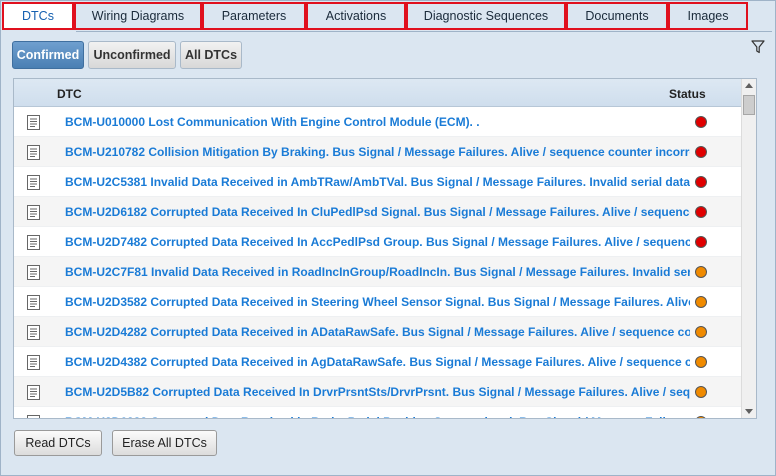 This screenshot has height=476, width=776. Describe the element at coordinates (69, 94) in the screenshot. I see `column-header-dtc: DTC` at that location.